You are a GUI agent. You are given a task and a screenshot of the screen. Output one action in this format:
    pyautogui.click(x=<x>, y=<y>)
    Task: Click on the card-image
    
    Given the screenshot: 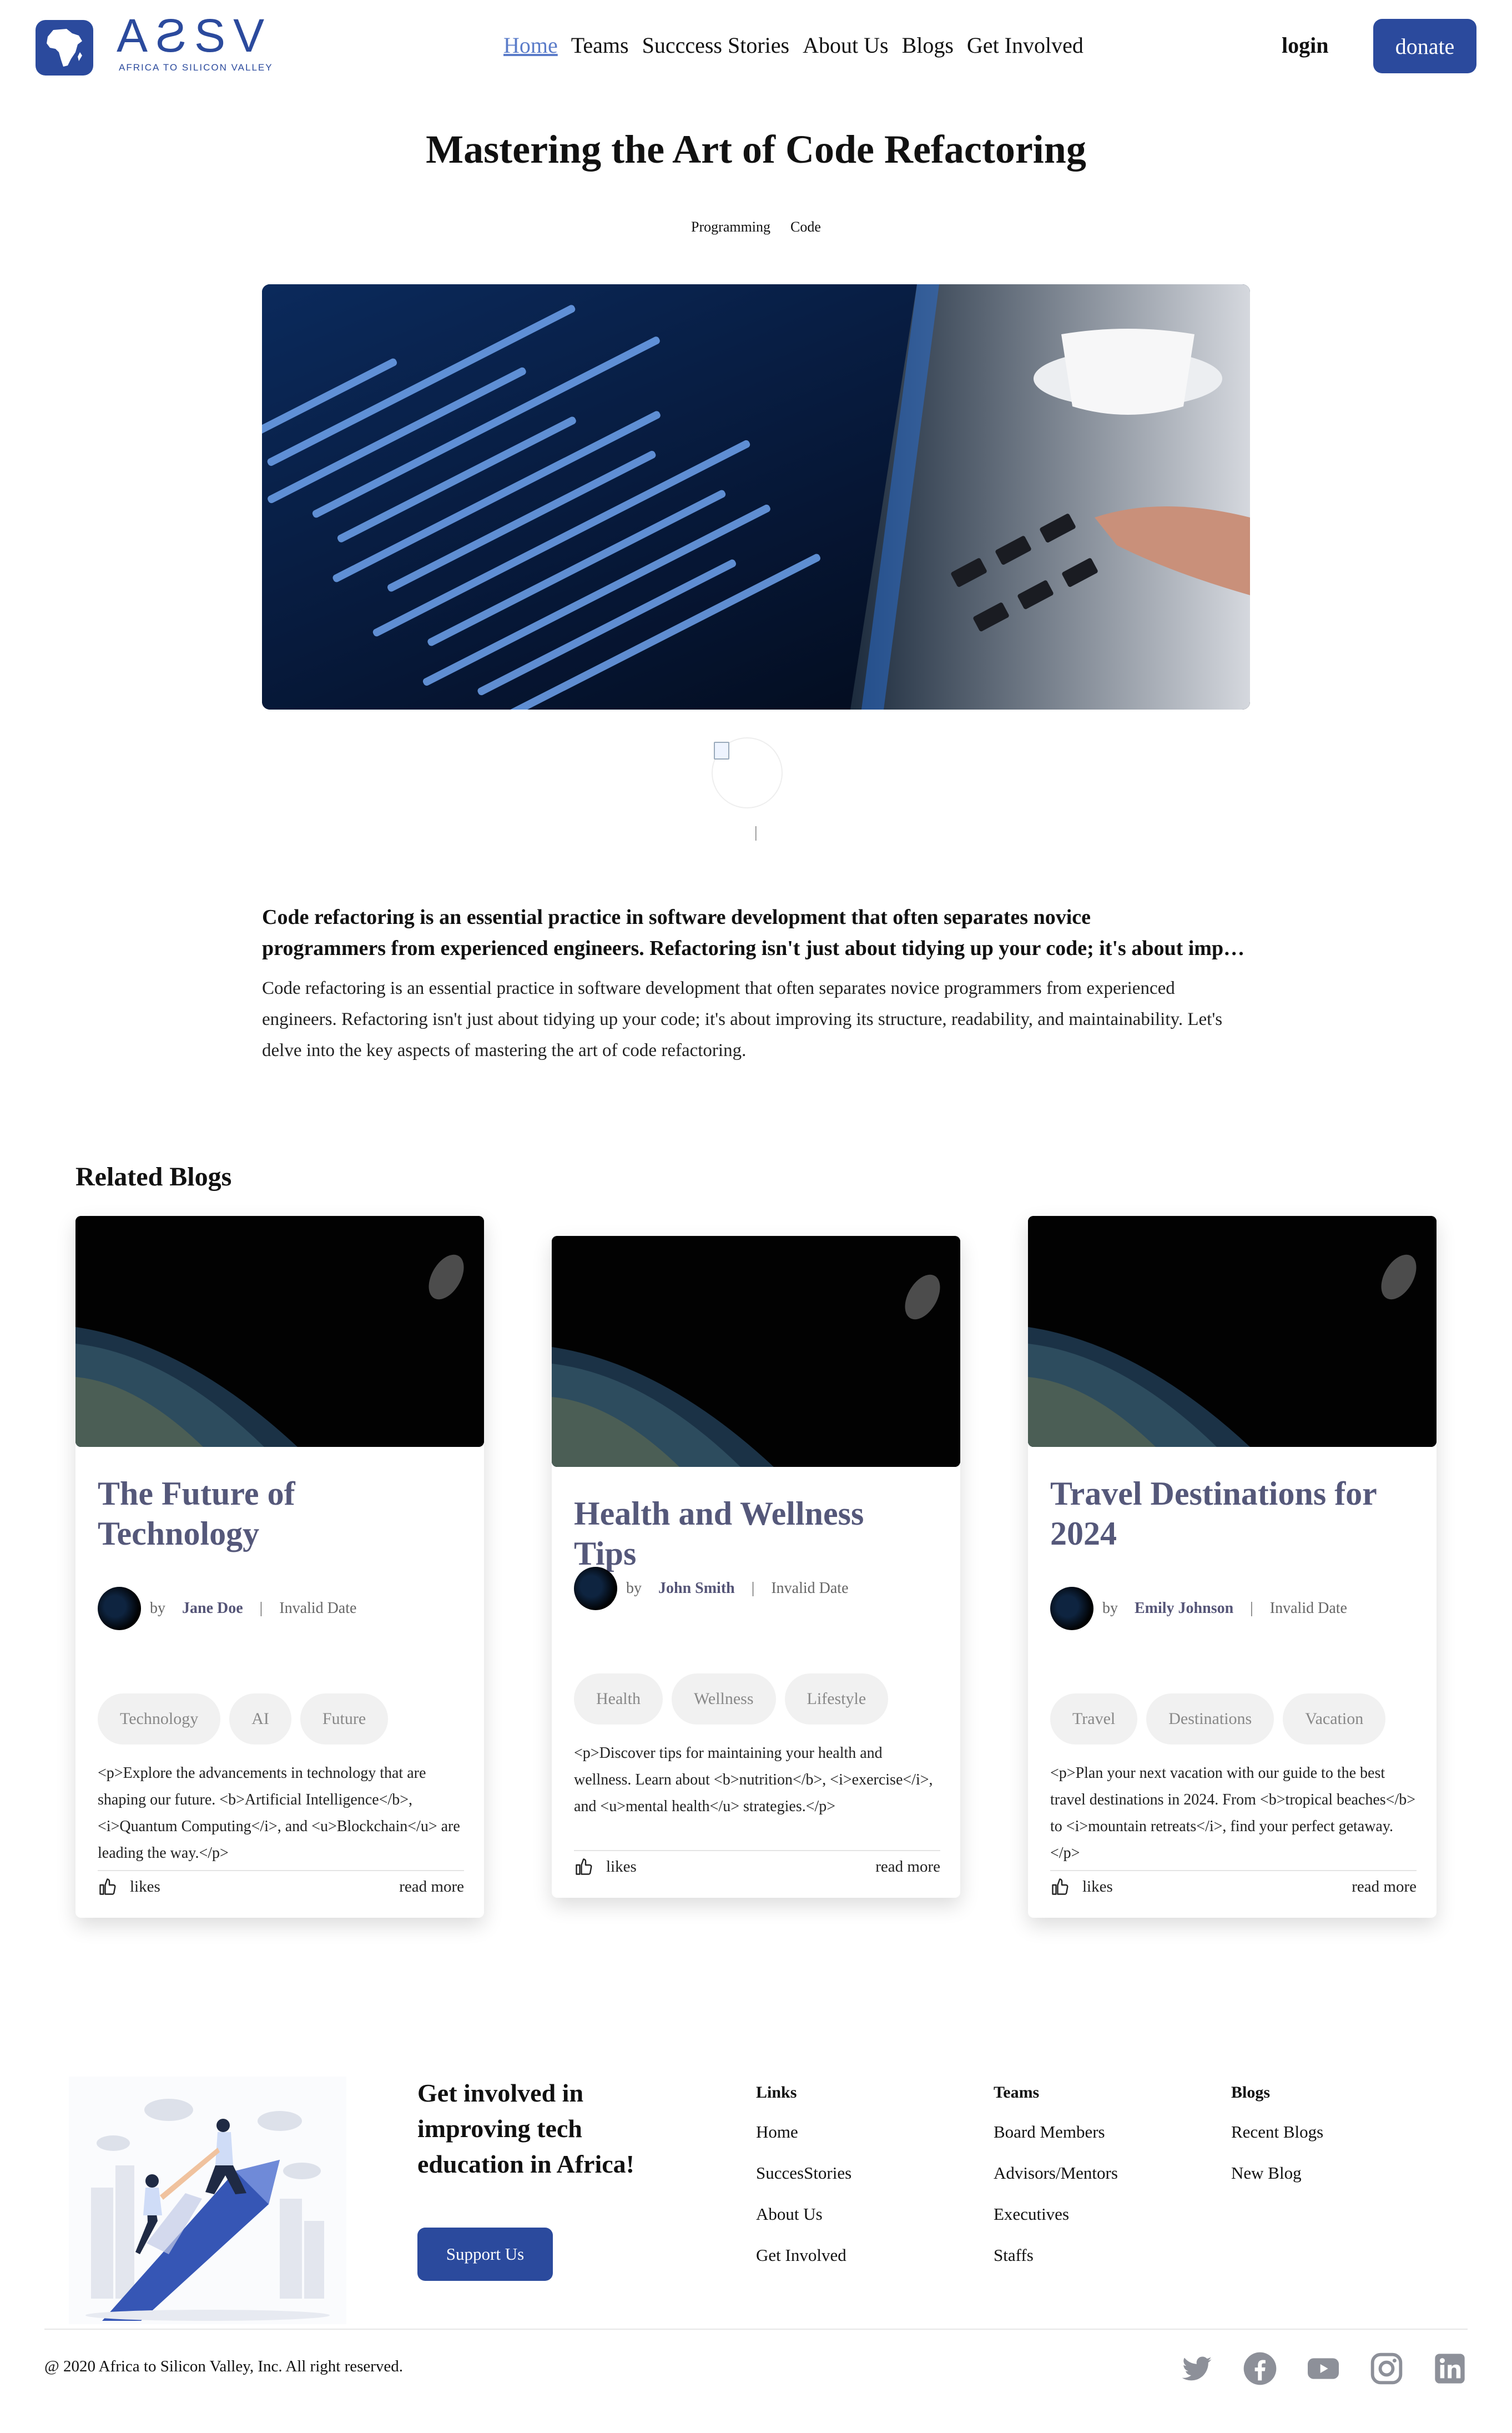 What is the action you would take?
    pyautogui.click(x=279, y=1331)
    